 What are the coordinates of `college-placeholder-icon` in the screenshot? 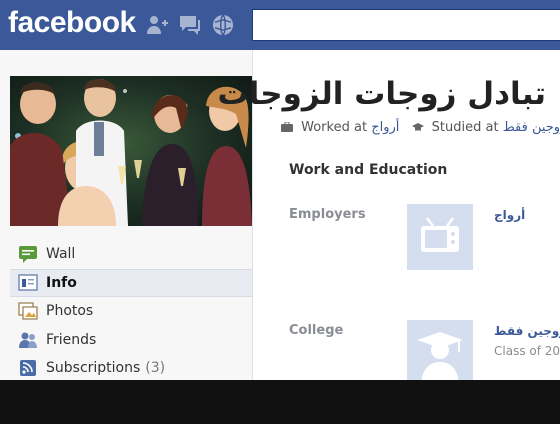 It's located at (440, 353).